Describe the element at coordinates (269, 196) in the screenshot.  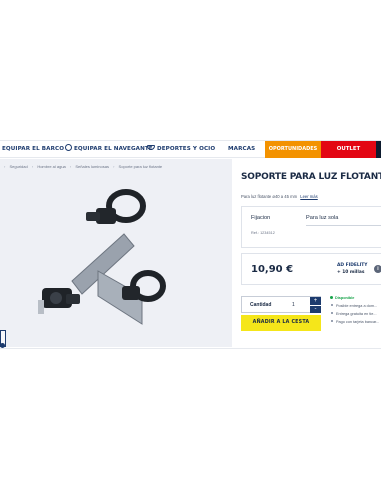
I see `subtitle-text: Para luz flotante ø40 a 45 mm` at that location.